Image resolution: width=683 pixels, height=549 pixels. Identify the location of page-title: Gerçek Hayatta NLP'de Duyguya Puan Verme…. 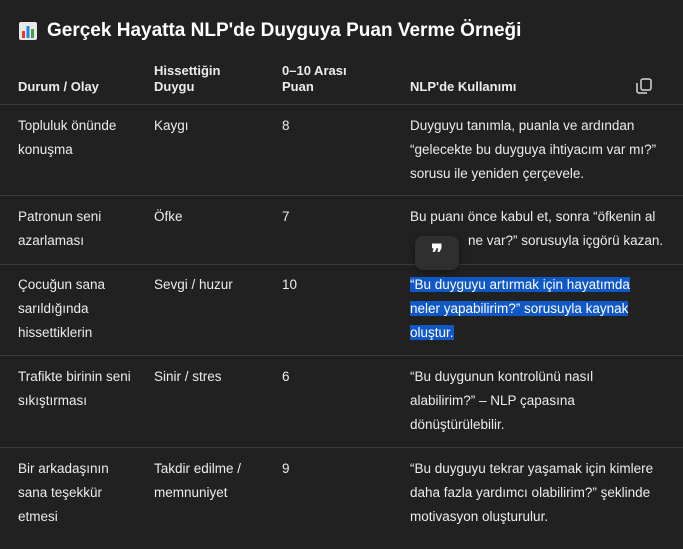
(269, 31).